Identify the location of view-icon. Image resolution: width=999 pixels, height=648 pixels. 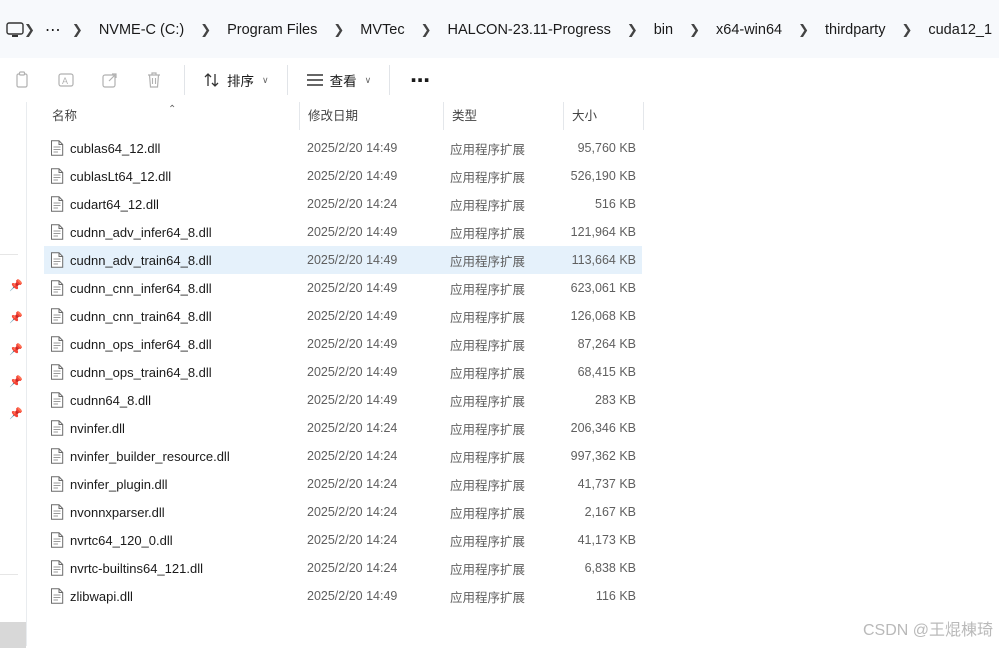
(314, 80).